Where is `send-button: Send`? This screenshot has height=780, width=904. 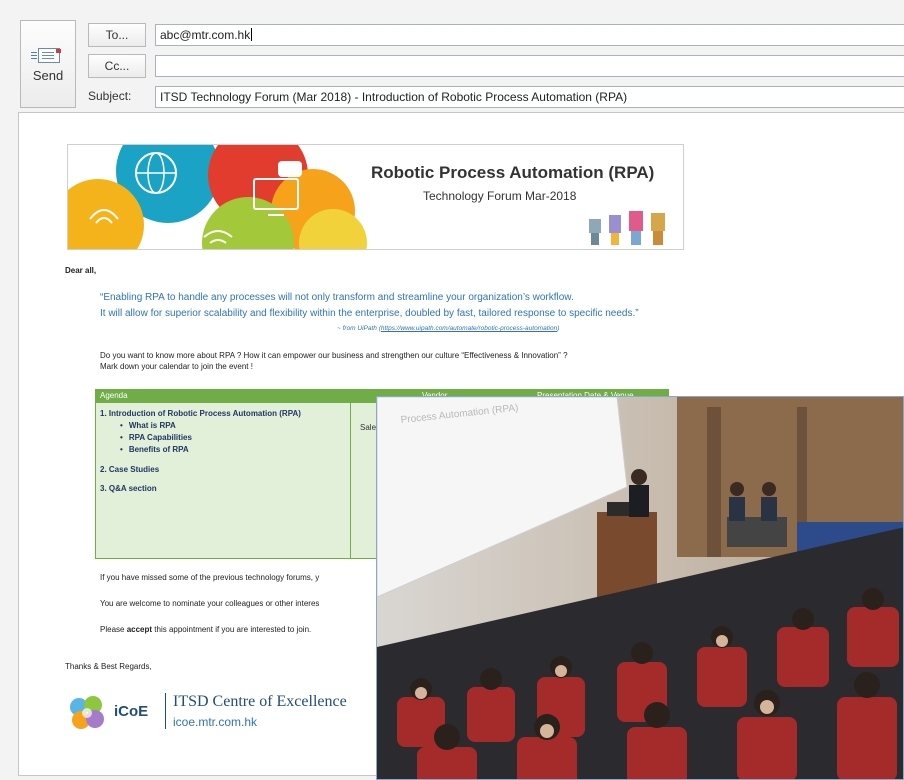 send-button: Send is located at coordinates (48, 64).